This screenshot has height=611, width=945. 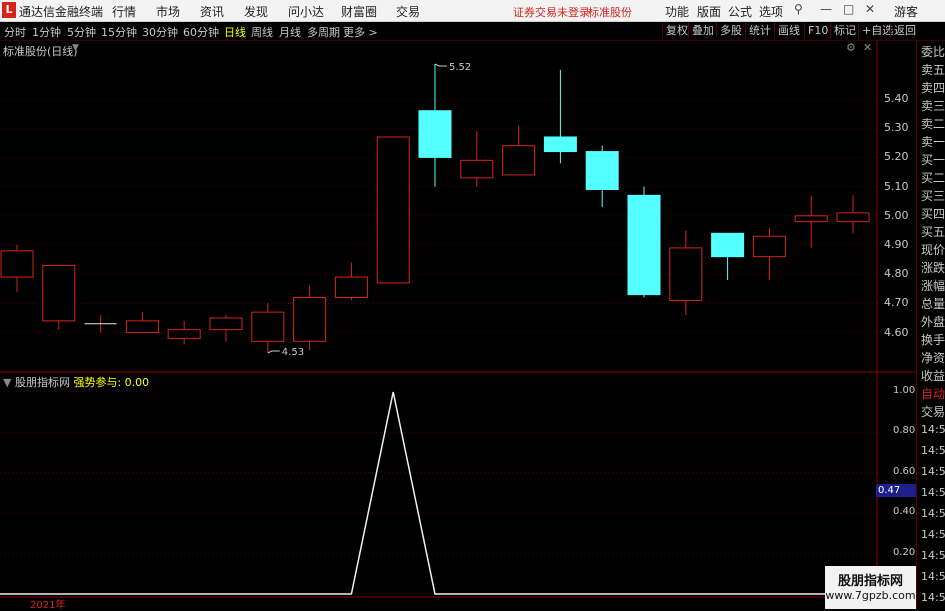 What do you see at coordinates (111, 382) in the screenshot?
I see `indicator-value: 强势参与: 0.00` at bounding box center [111, 382].